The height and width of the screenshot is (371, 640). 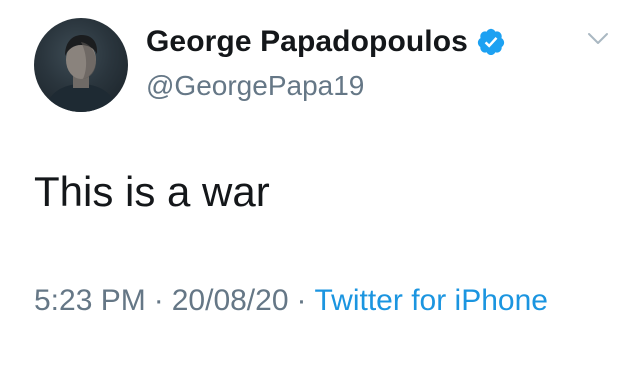 I want to click on tweet-source-link: Twitter for iPhone, so click(x=431, y=300).